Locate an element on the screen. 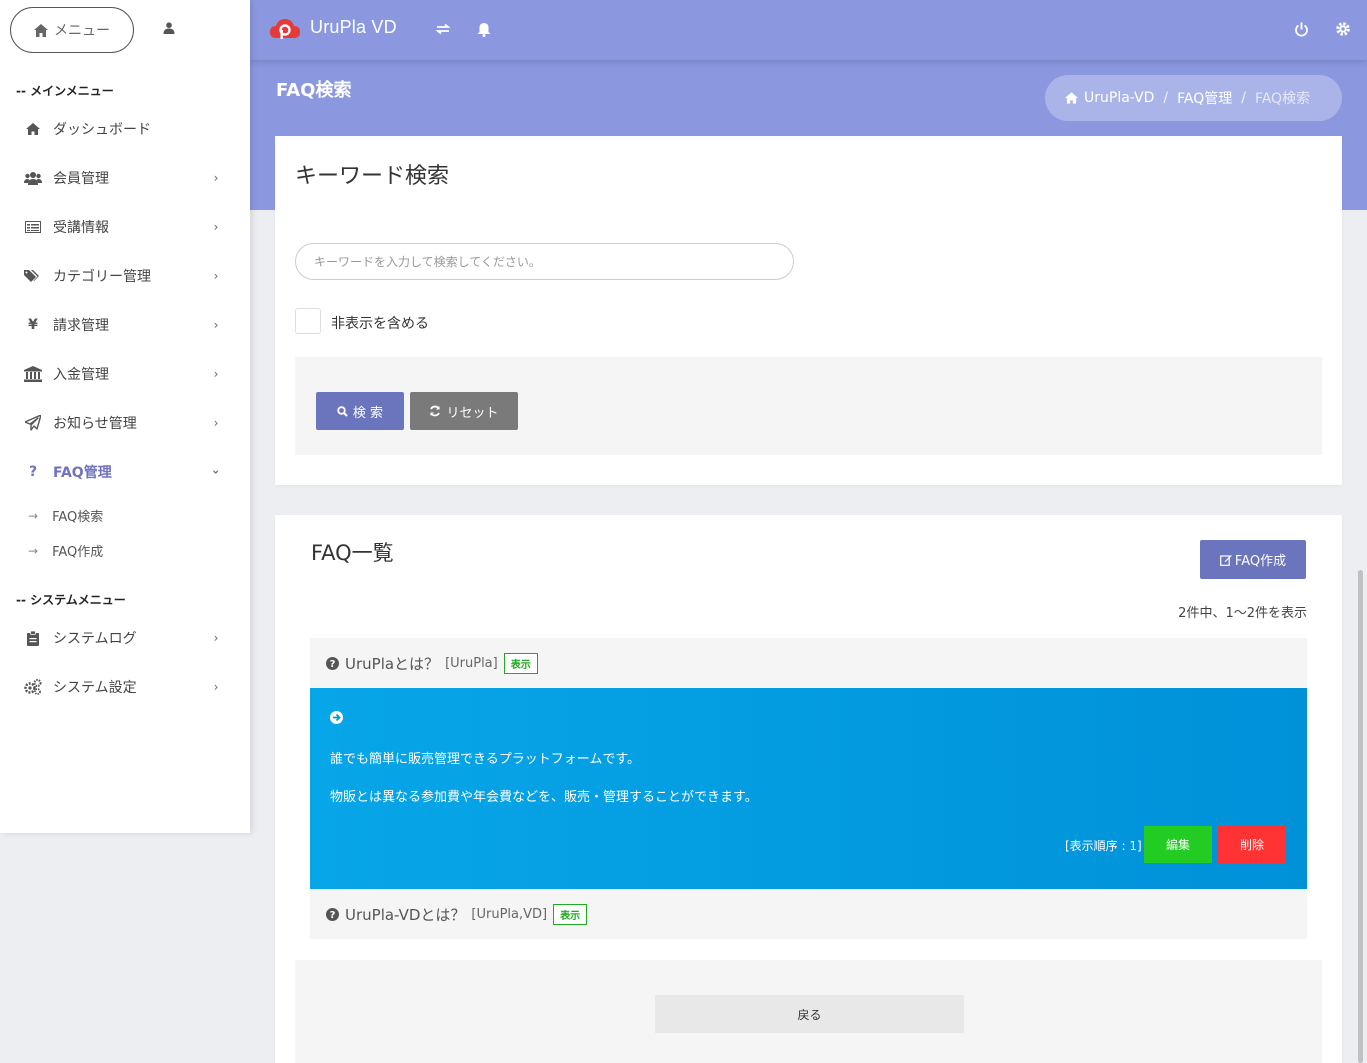 This screenshot has height=1063, width=1367. sidebar-item-notices: お知らせ管理 › is located at coordinates (125, 423).